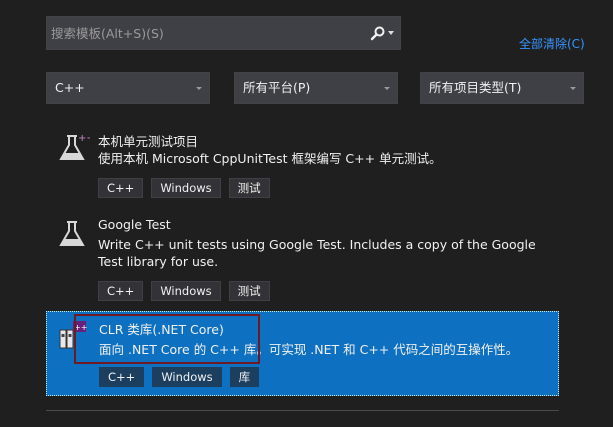 Image resolution: width=613 pixels, height=427 pixels. I want to click on tag-type: 库, so click(244, 377).